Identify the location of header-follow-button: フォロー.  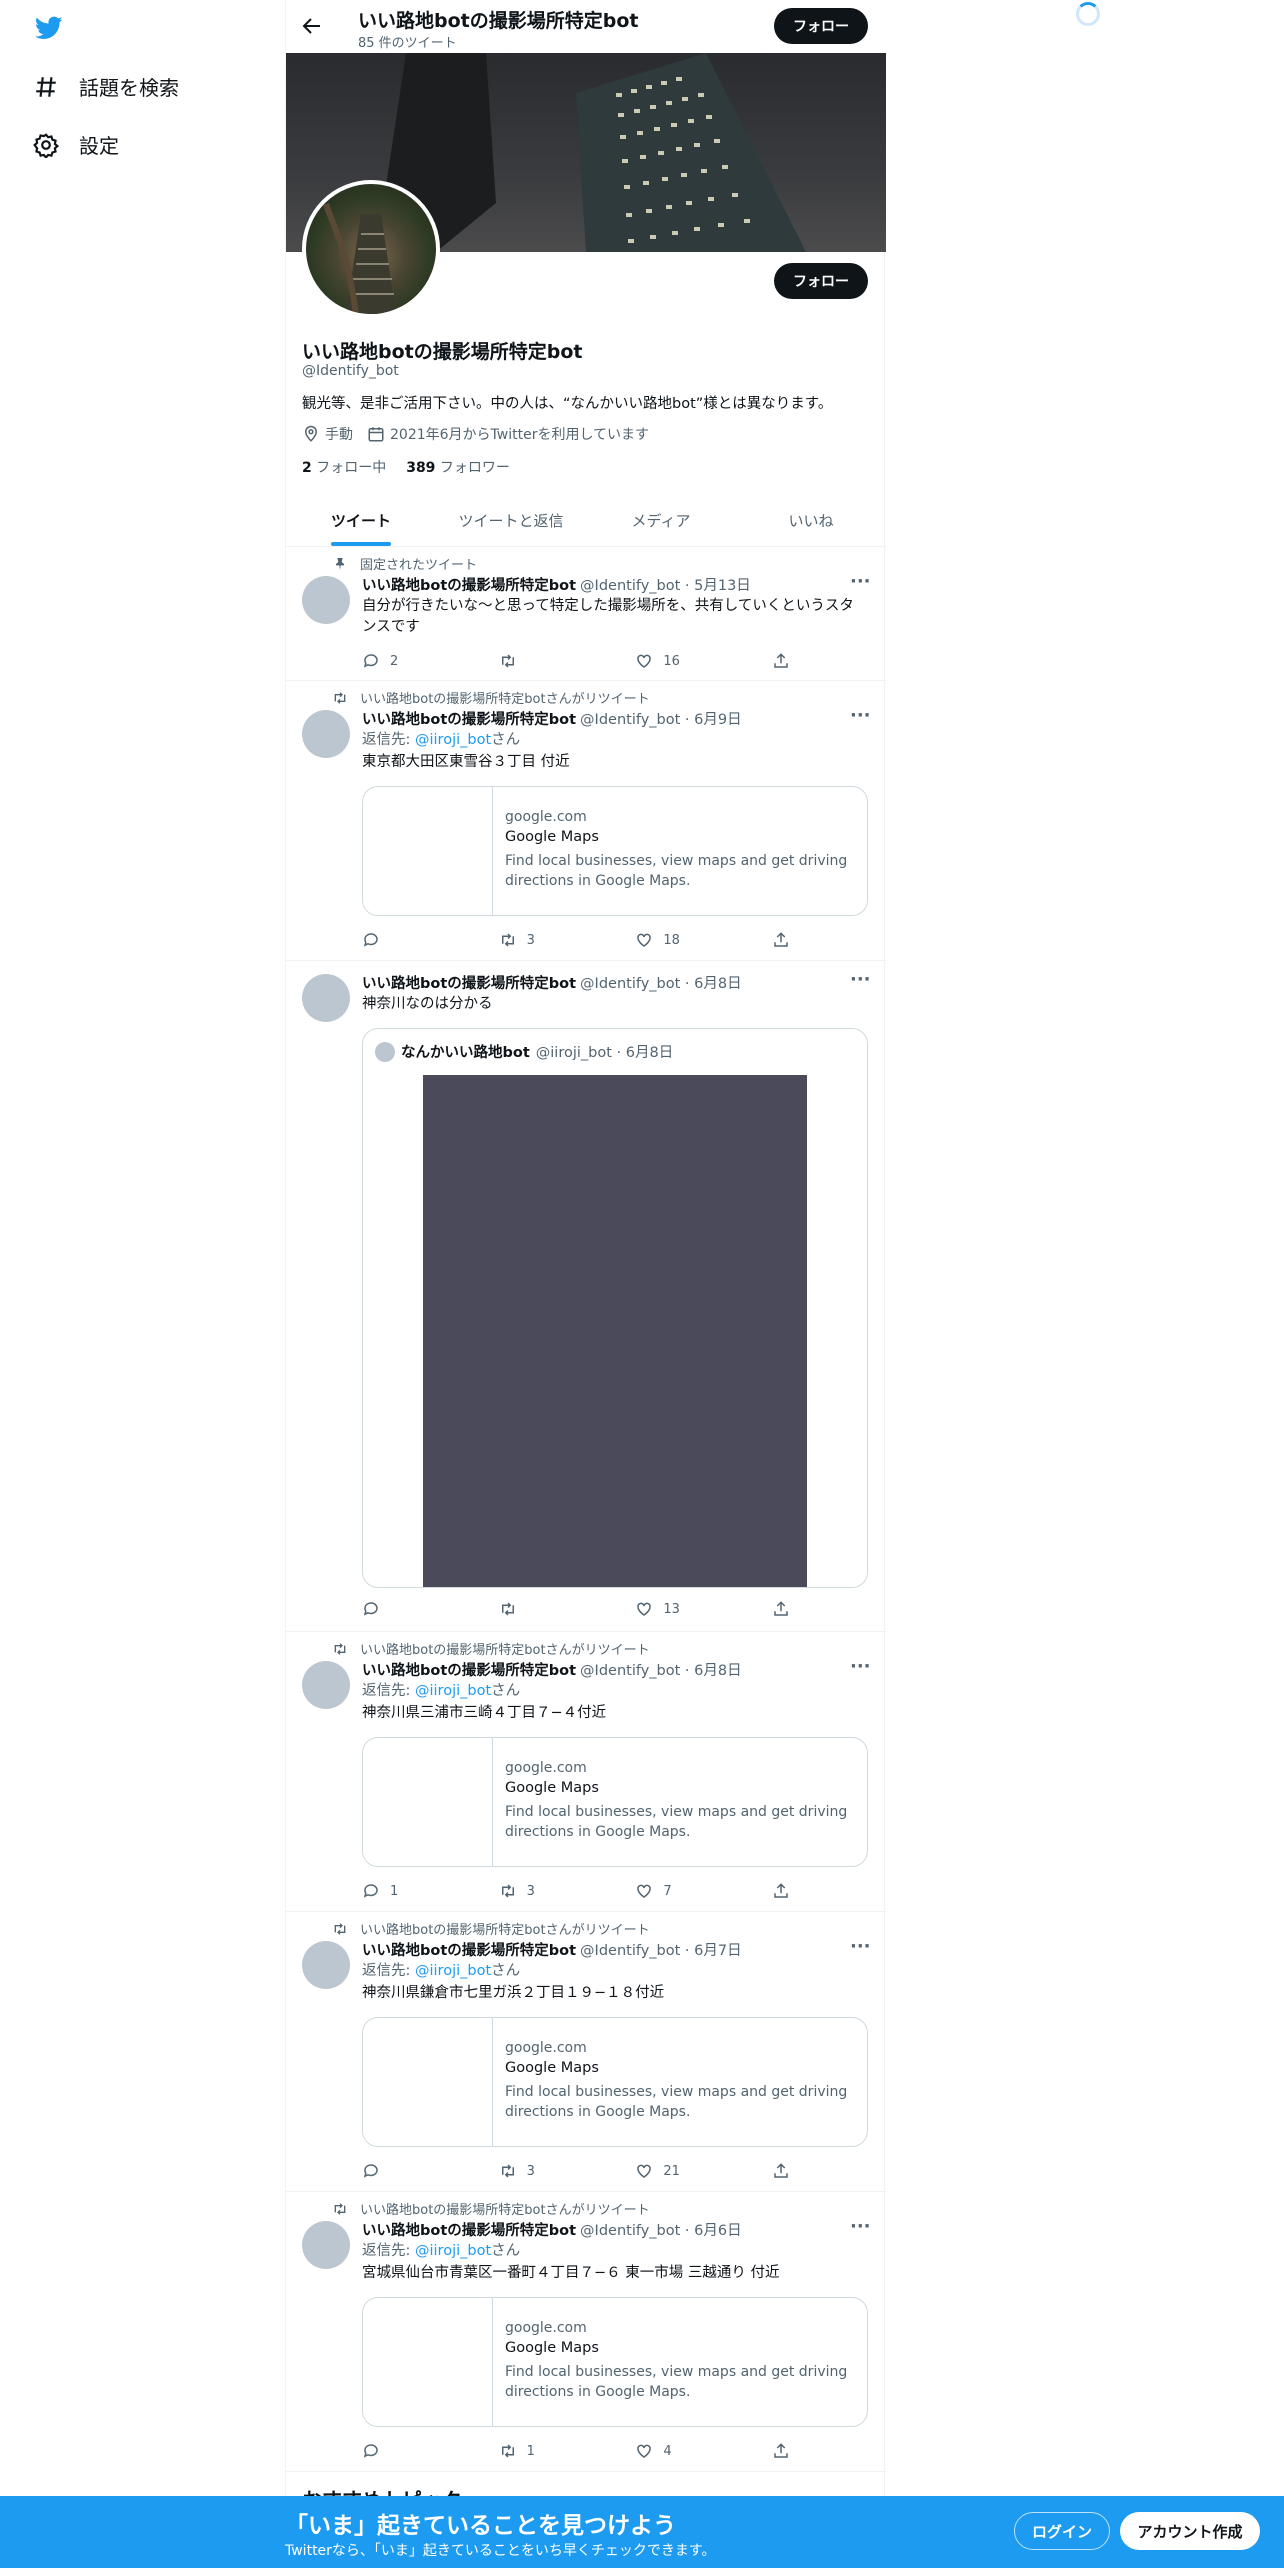
(821, 26).